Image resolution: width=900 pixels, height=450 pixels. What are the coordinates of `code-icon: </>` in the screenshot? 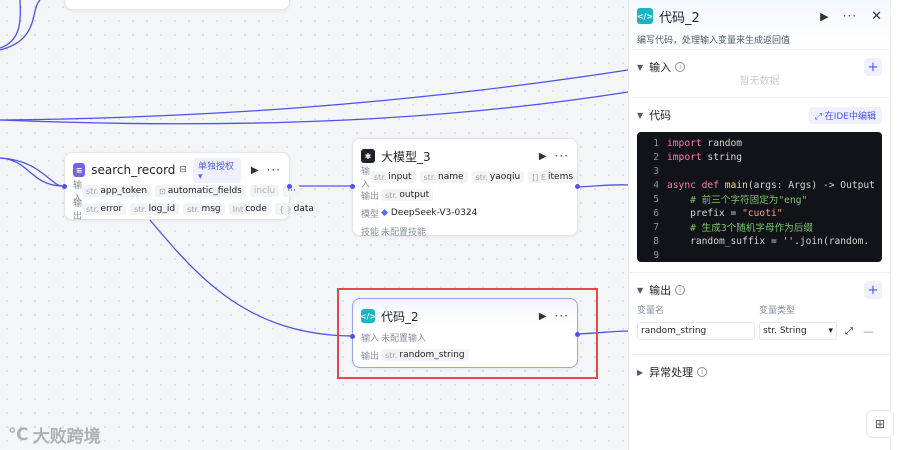 It's located at (645, 16).